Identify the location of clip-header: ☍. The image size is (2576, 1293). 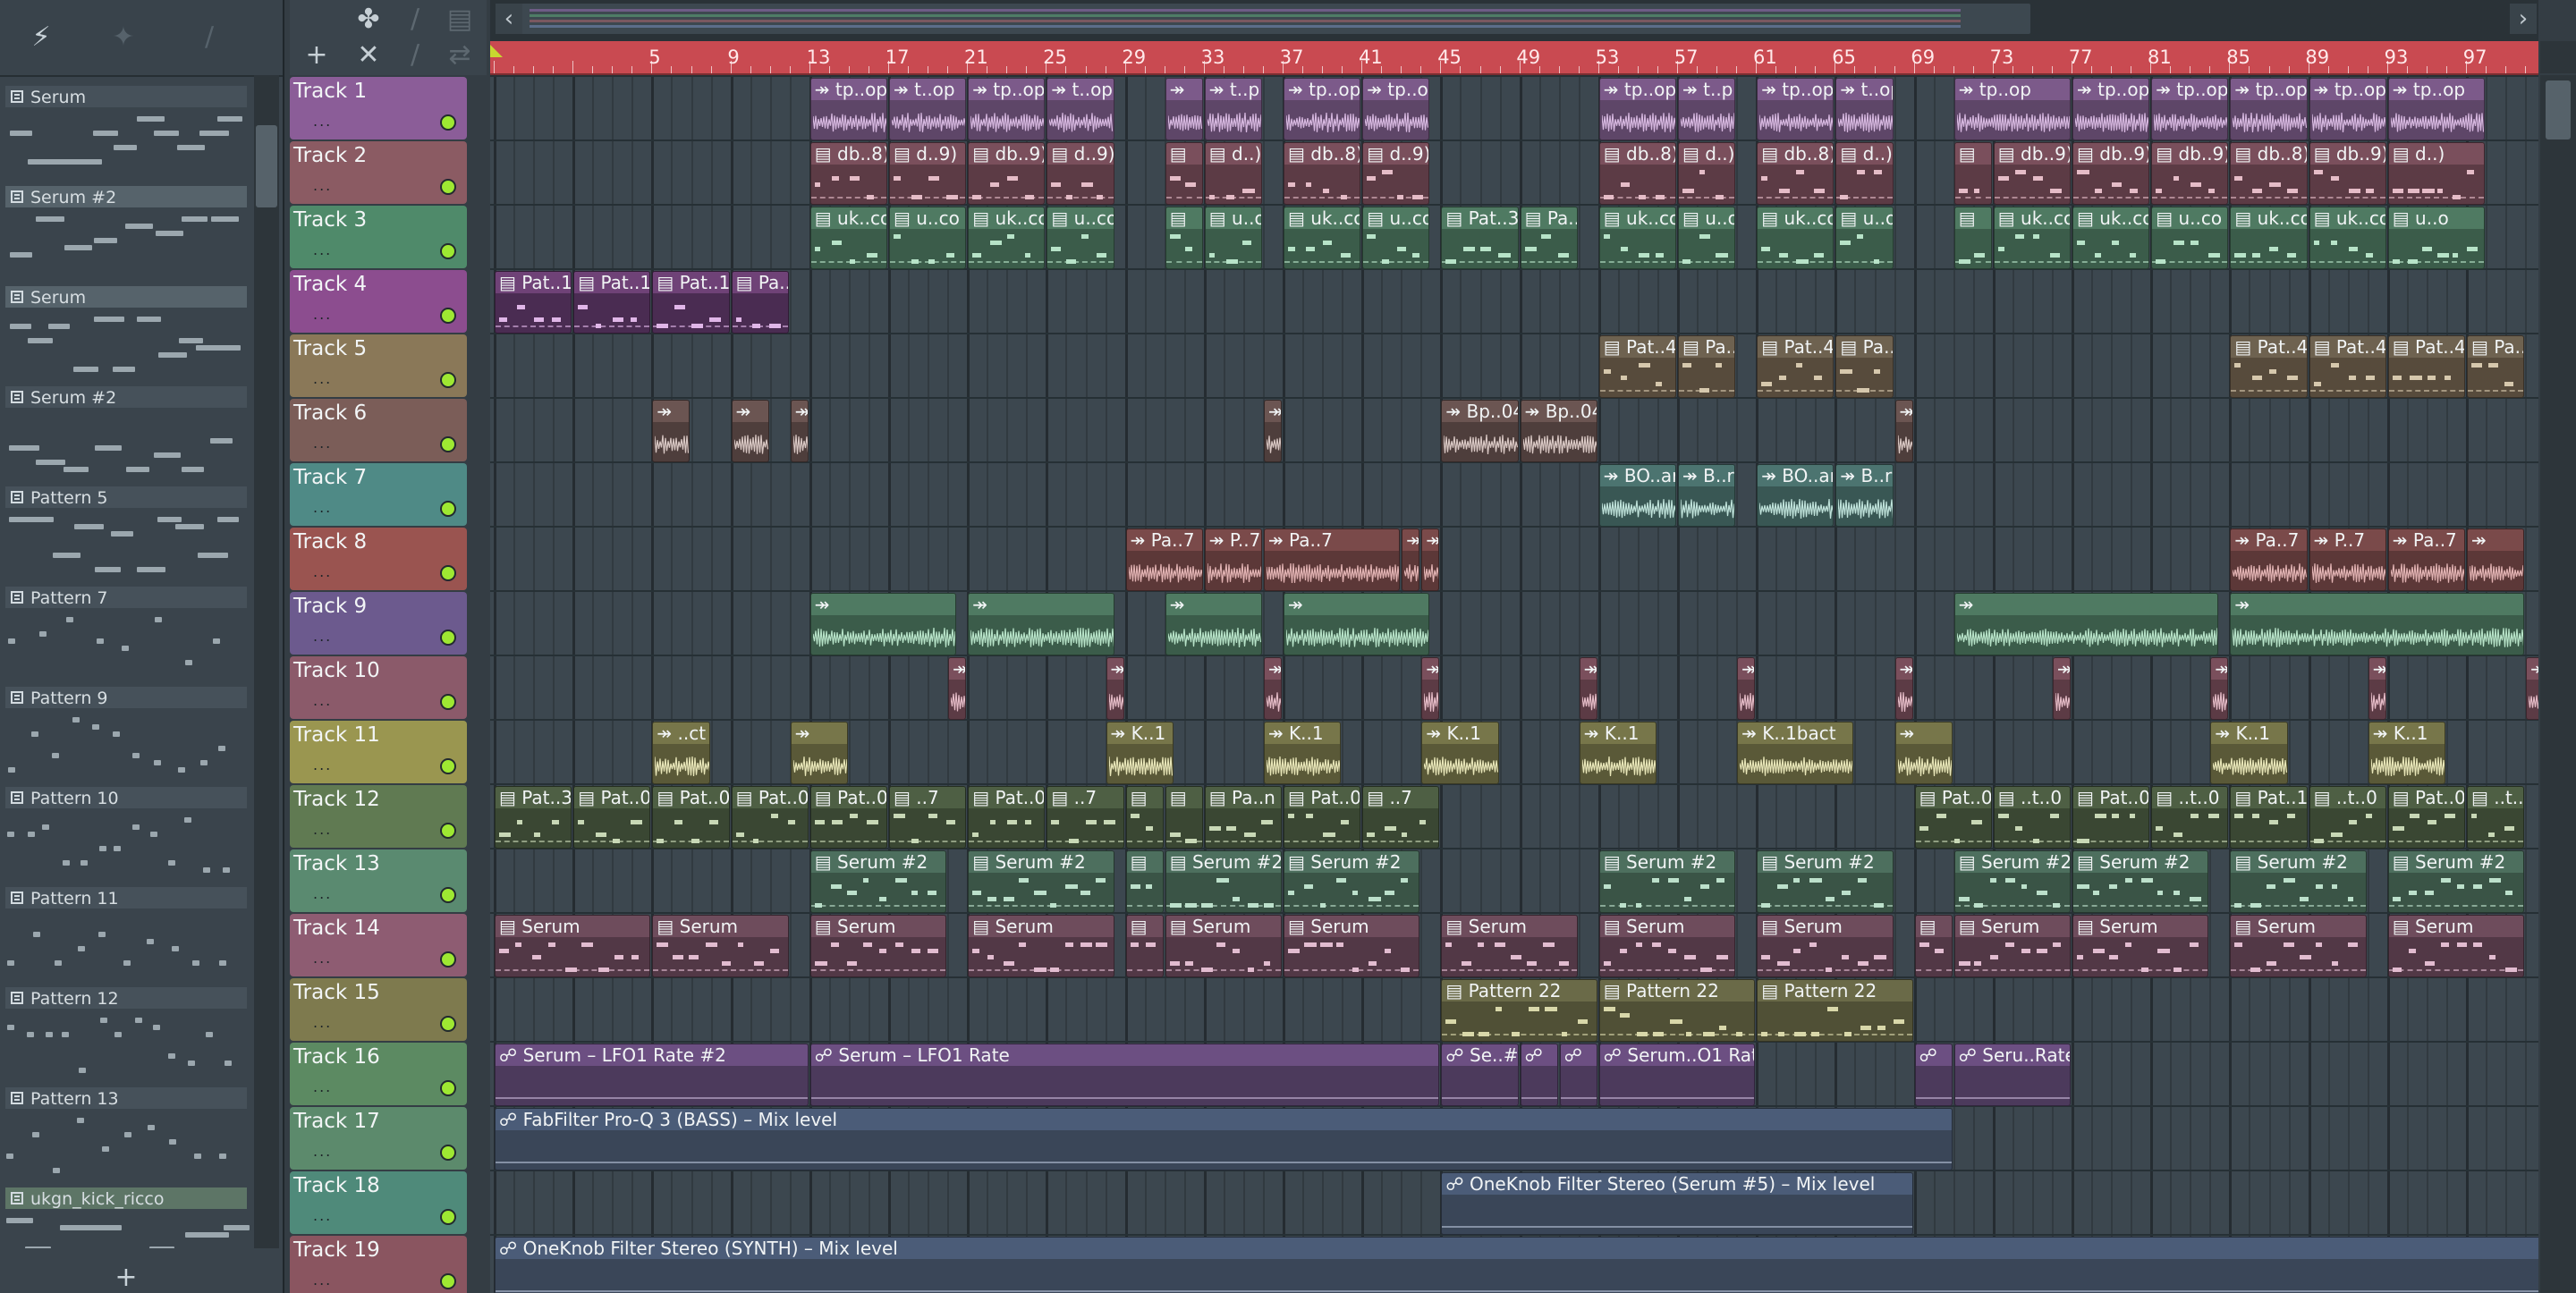
(1539, 1055).